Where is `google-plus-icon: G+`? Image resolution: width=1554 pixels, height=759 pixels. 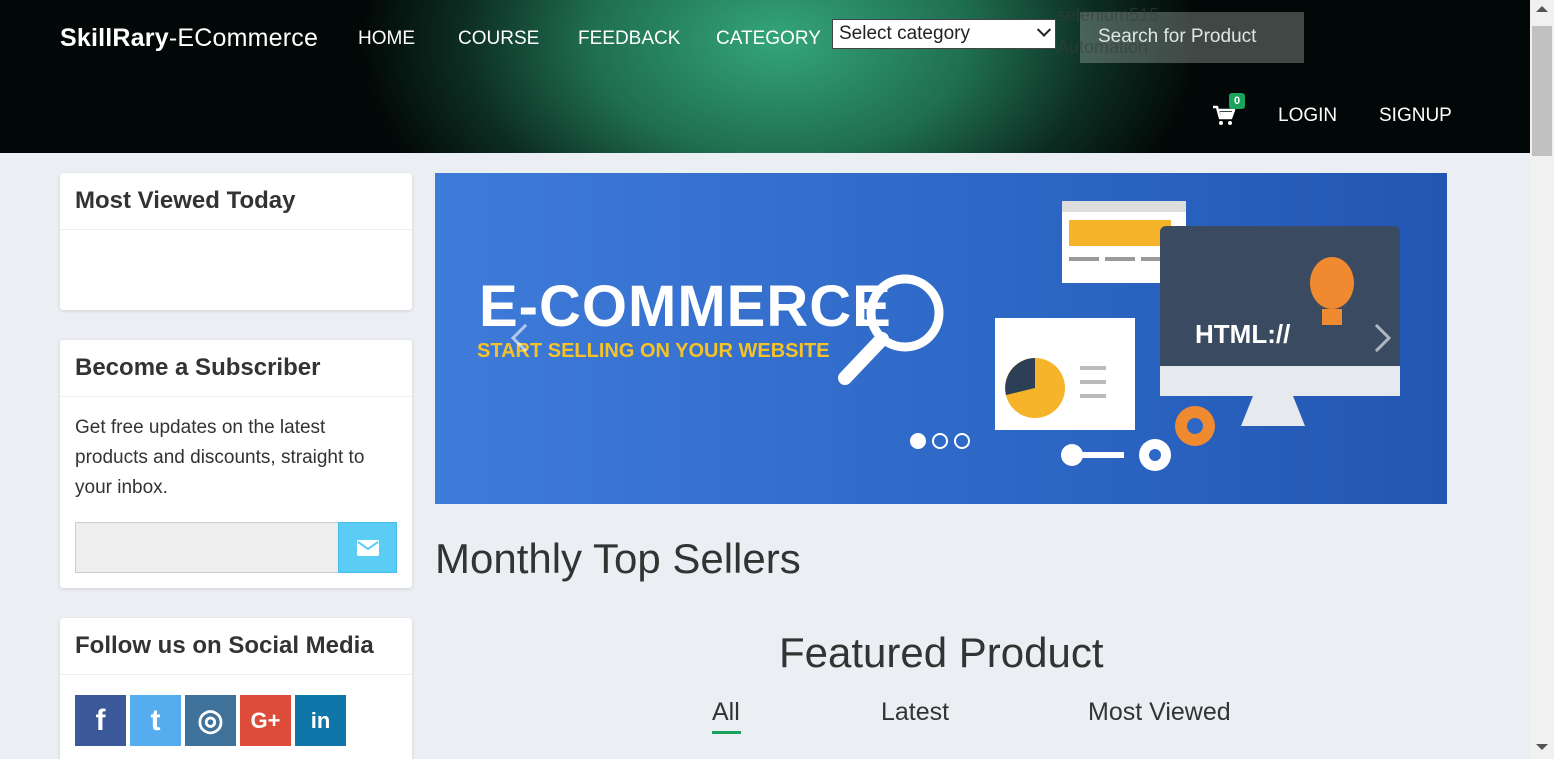
google-plus-icon: G+ is located at coordinates (265, 720).